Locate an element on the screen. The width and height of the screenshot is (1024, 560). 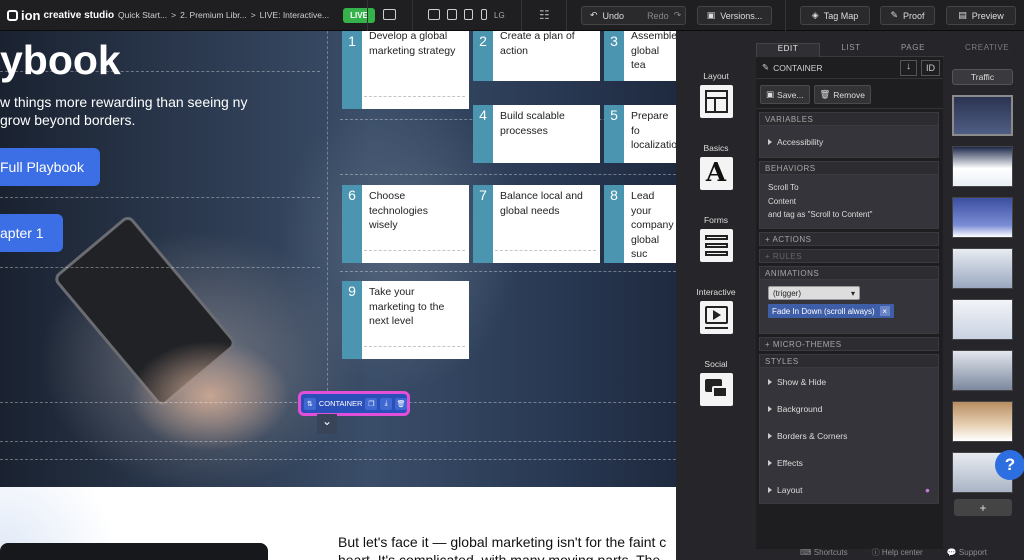
id-button: ID is located at coordinates (930, 67).